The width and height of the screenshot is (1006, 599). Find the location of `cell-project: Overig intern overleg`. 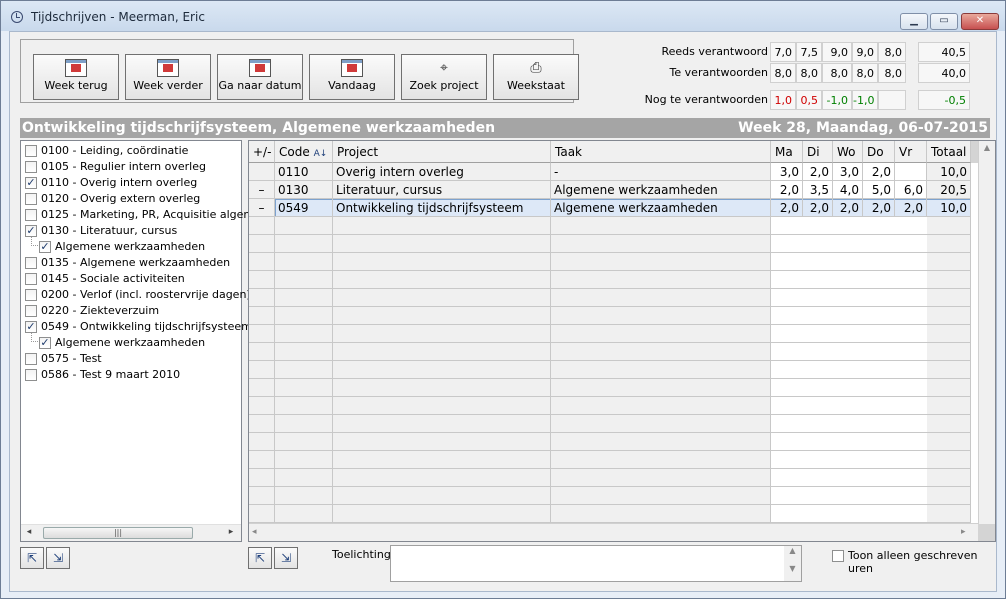

cell-project: Overig intern overleg is located at coordinates (442, 172).